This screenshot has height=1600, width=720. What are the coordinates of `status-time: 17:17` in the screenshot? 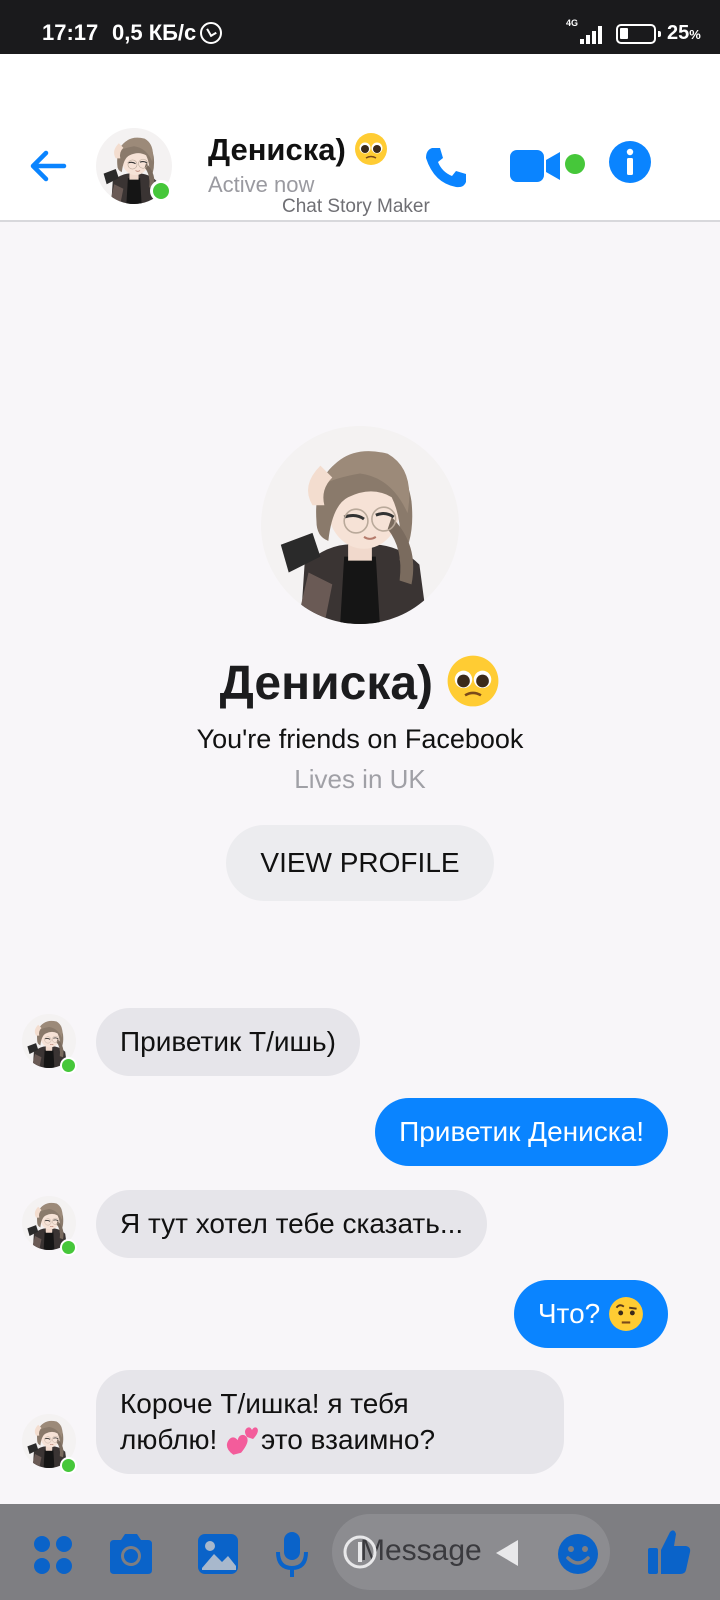 It's located at (70, 32).